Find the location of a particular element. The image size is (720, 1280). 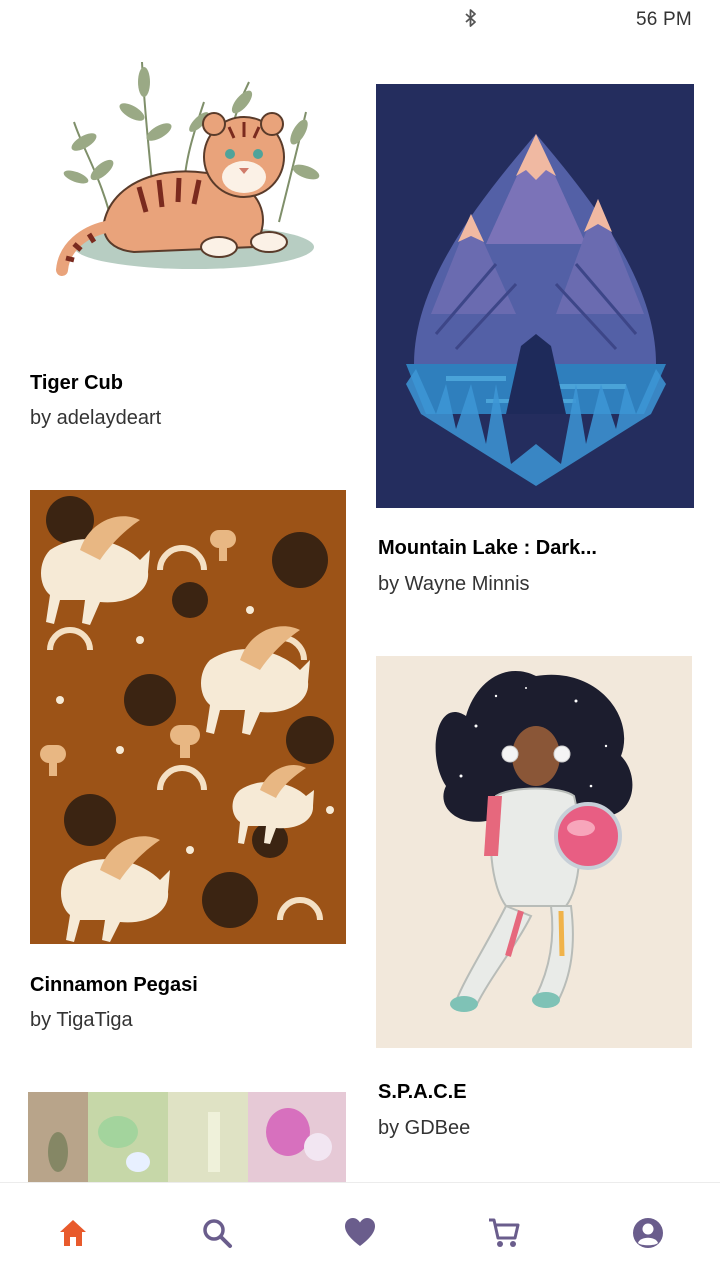

artwork-image-tiger-cub is located at coordinates (185, 166).